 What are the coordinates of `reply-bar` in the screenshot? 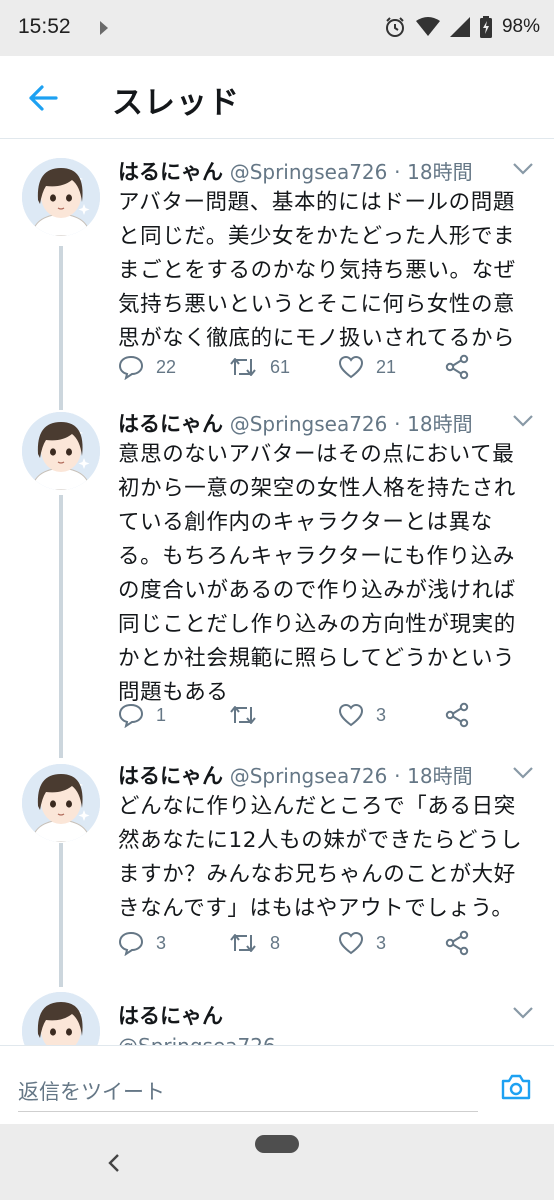 It's located at (277, 1084).